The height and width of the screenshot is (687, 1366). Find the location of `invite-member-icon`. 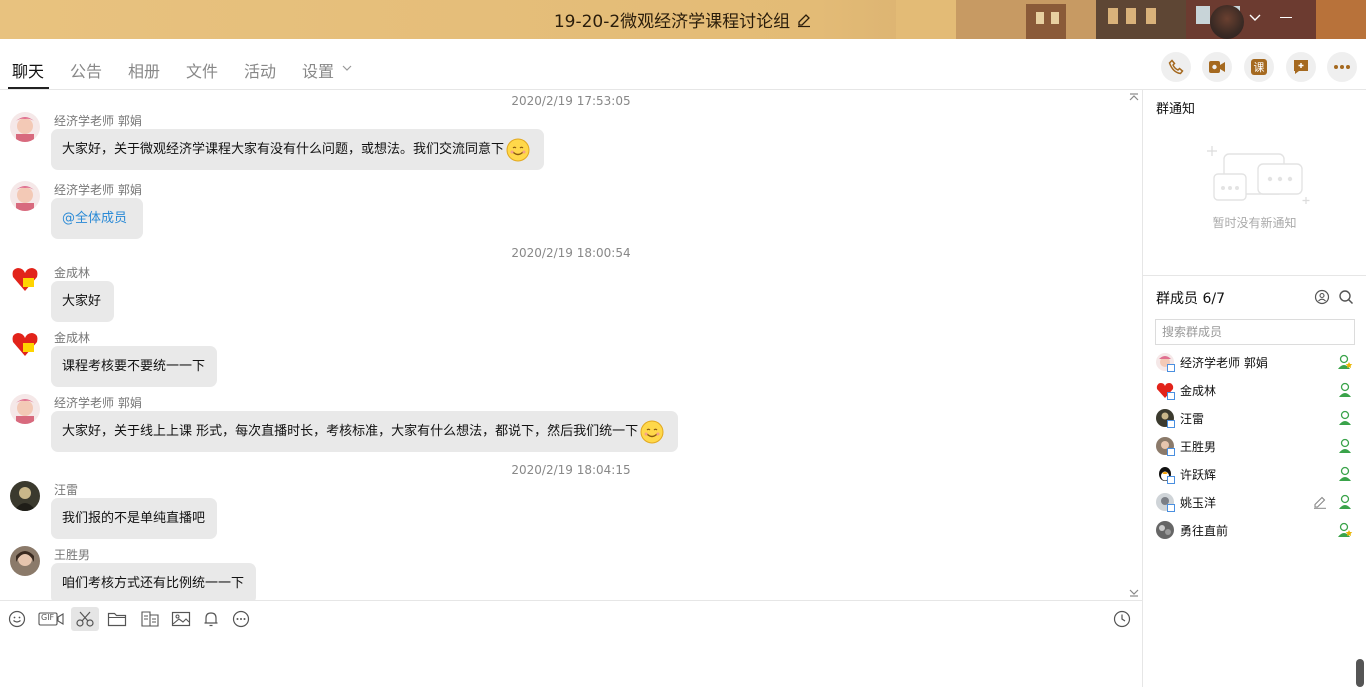

invite-member-icon is located at coordinates (1322, 297).